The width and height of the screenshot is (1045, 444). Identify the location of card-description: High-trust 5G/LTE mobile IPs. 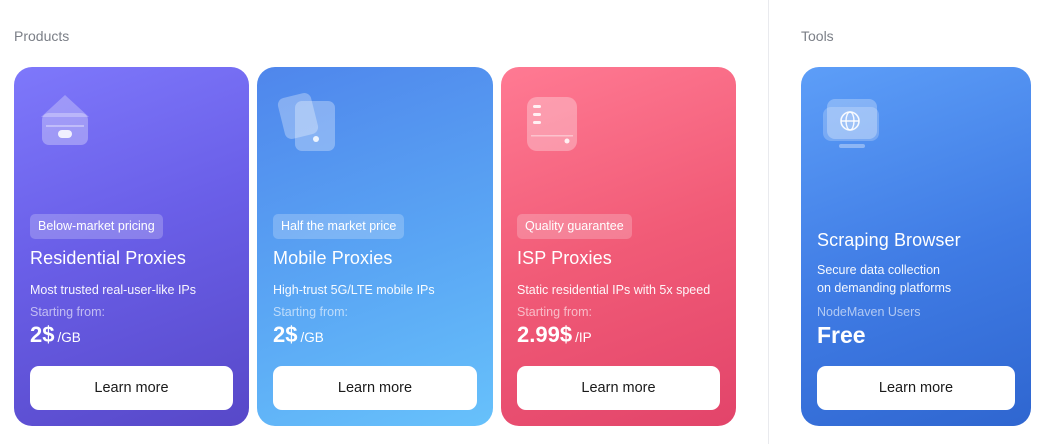
(354, 290).